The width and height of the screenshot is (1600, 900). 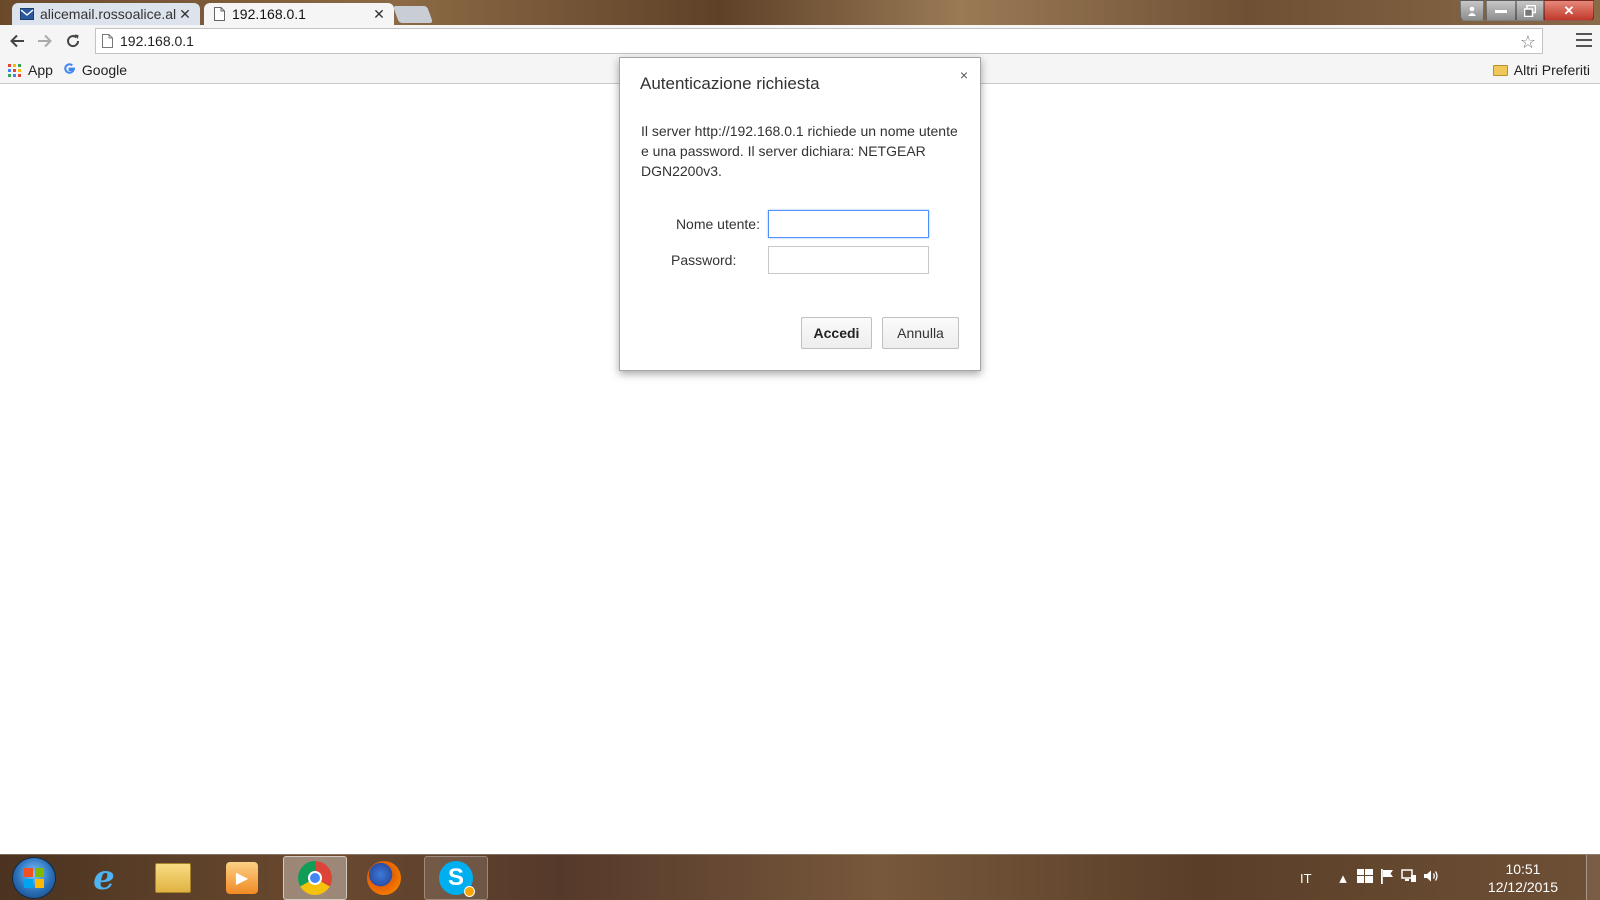 I want to click on taskbar-skype: S, so click(x=456, y=878).